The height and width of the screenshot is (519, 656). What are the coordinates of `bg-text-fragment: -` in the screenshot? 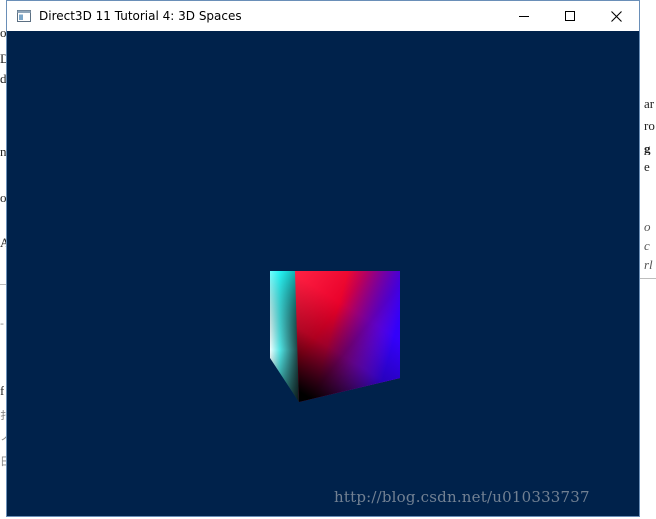 It's located at (2, 323).